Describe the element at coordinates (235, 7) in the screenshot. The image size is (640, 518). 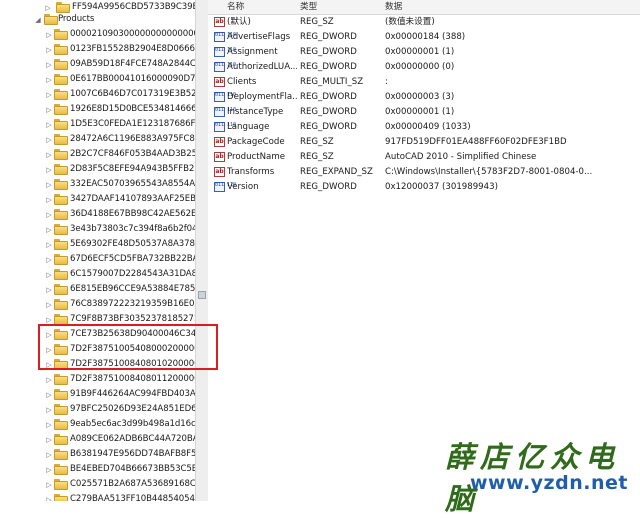
I see `column-header-name: 名称` at that location.